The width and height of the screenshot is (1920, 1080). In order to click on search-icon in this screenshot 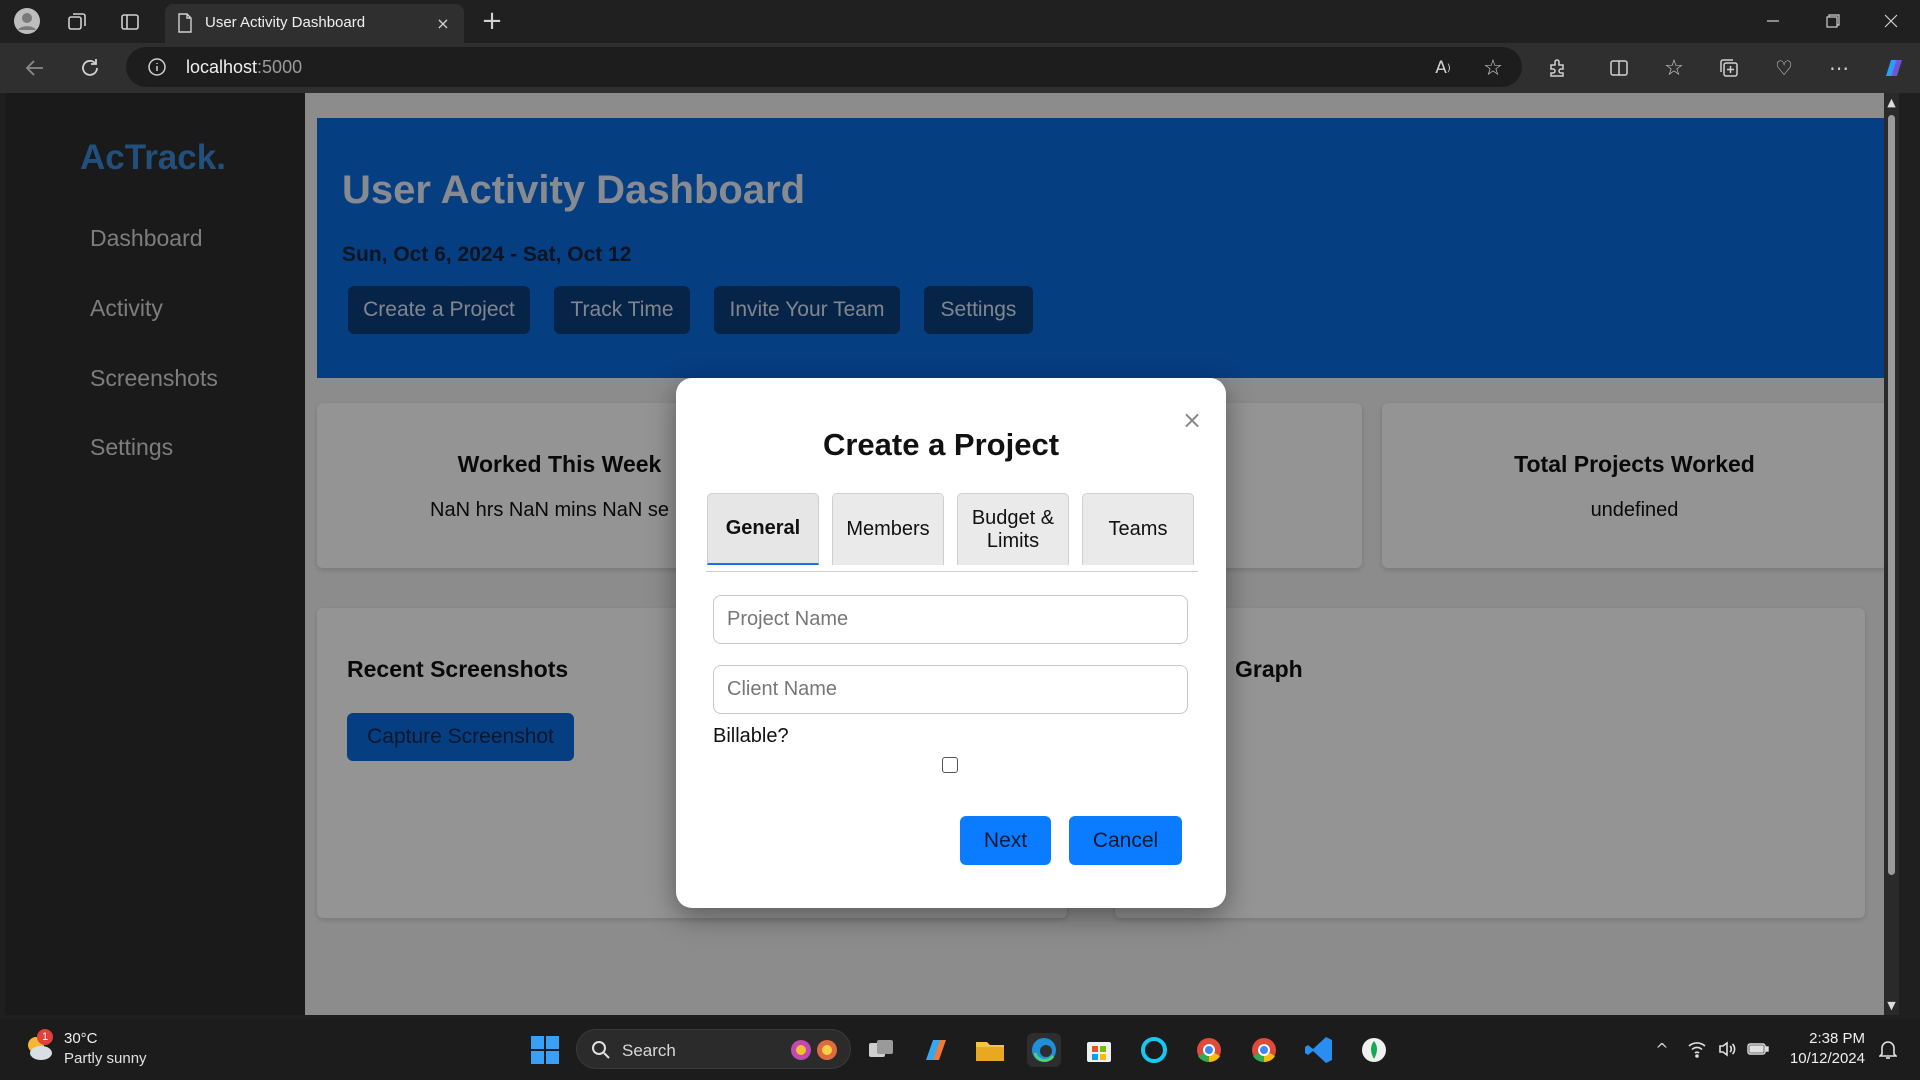, I will do `click(601, 1050)`.